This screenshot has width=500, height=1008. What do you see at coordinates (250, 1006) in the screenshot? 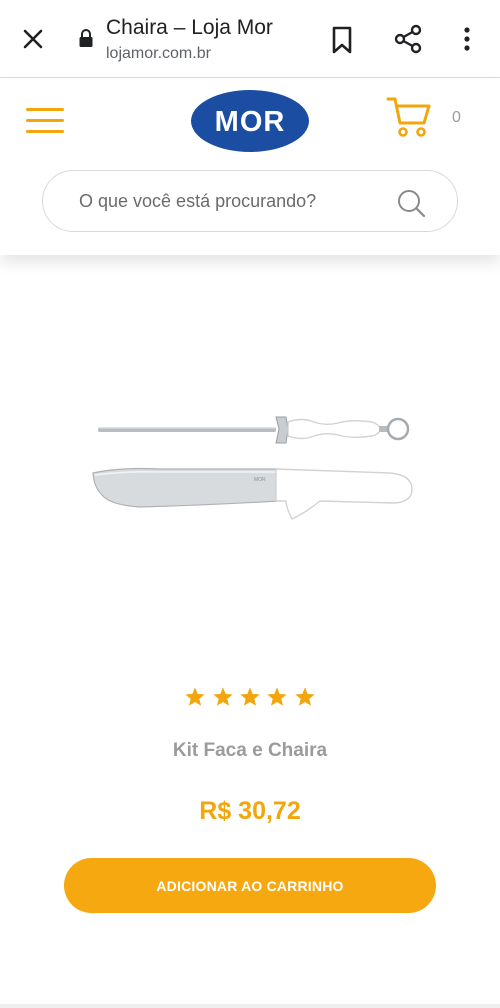
I see `bottom-divider` at bounding box center [250, 1006].